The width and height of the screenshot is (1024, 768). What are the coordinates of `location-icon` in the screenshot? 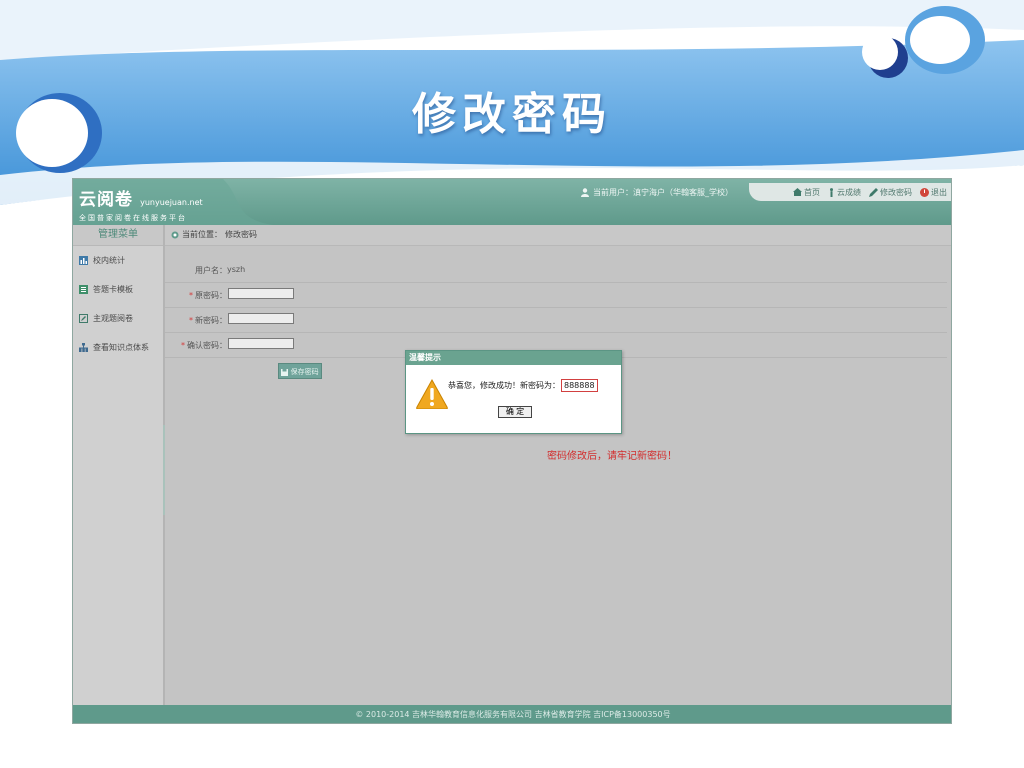 It's located at (175, 235).